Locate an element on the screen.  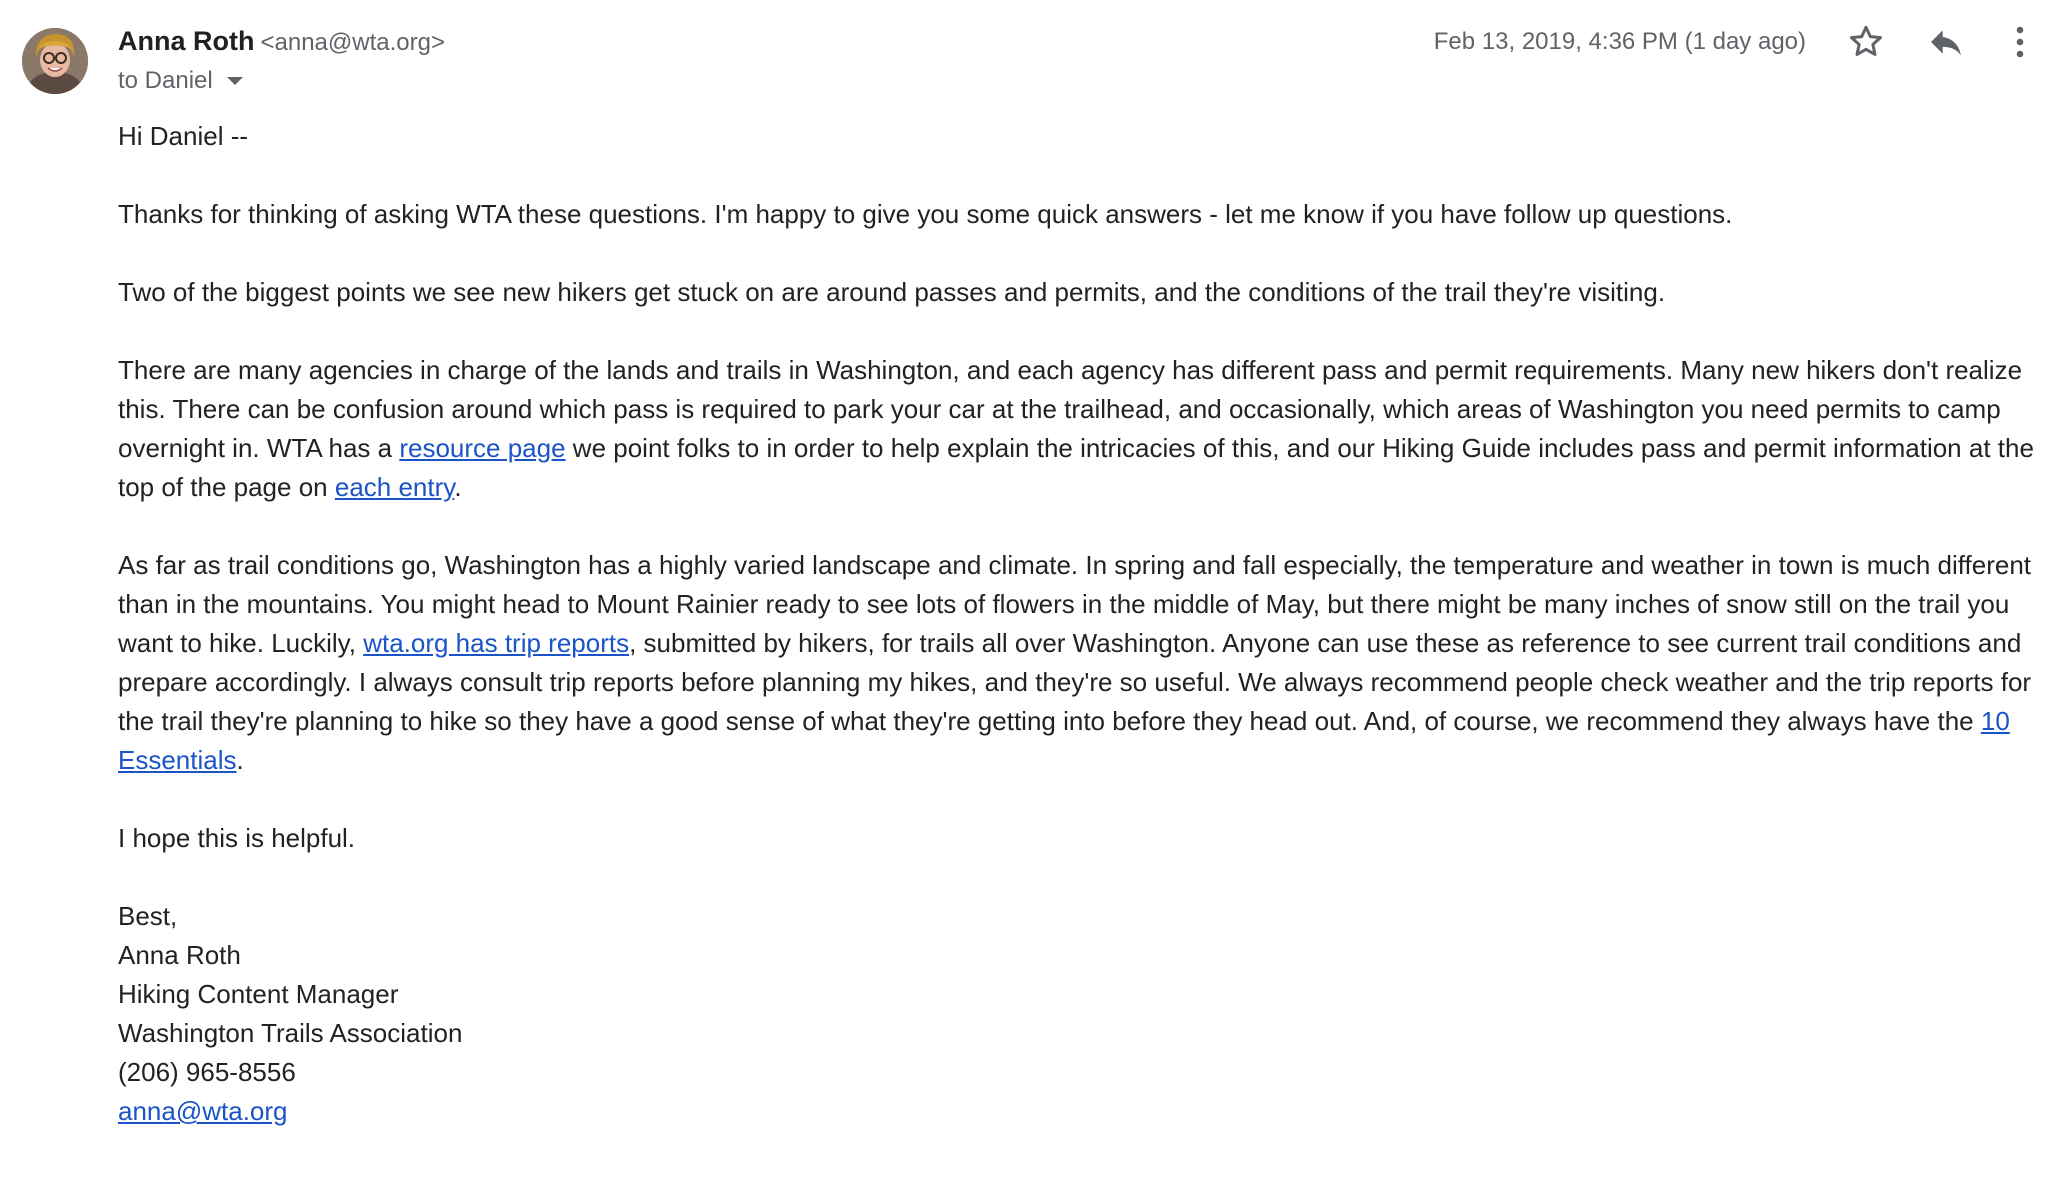
sender-name: Anna Roth is located at coordinates (186, 41).